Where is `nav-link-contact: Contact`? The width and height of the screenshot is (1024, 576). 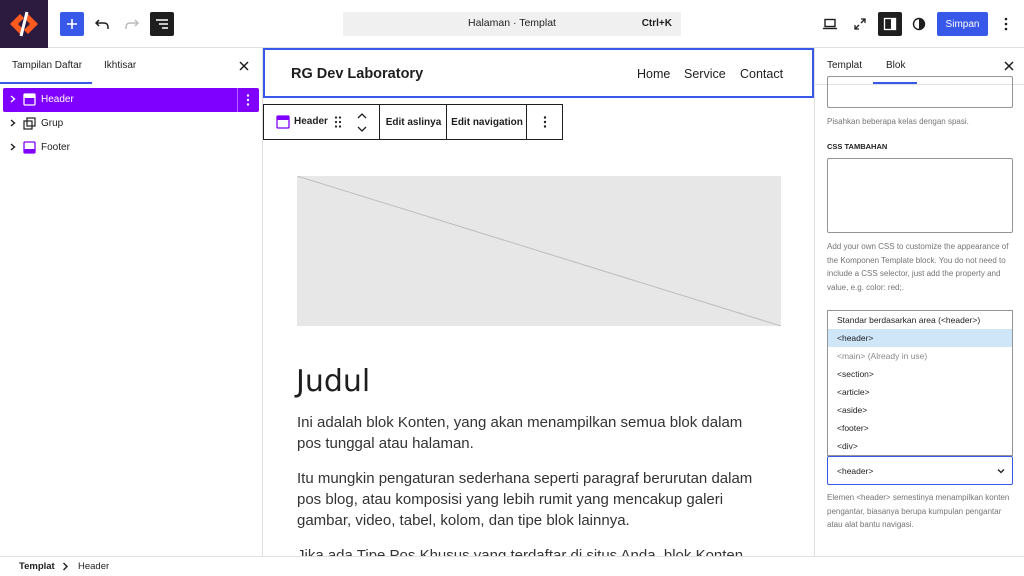 nav-link-contact: Contact is located at coordinates (761, 74).